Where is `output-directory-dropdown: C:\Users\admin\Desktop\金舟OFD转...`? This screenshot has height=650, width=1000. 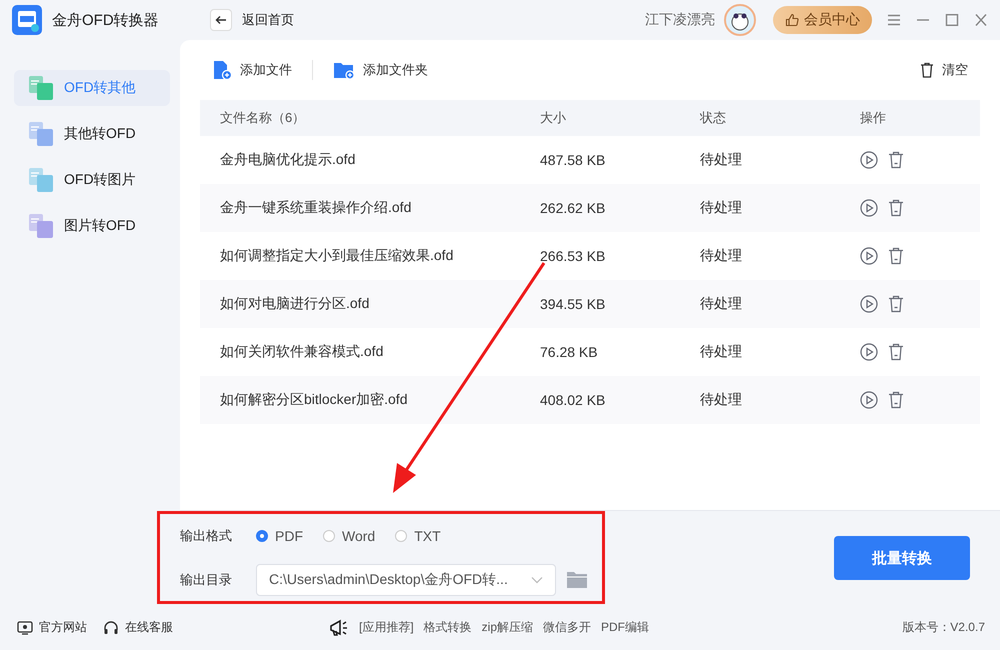
output-directory-dropdown: C:\Users\admin\Desktop\金舟OFD转... is located at coordinates (406, 580).